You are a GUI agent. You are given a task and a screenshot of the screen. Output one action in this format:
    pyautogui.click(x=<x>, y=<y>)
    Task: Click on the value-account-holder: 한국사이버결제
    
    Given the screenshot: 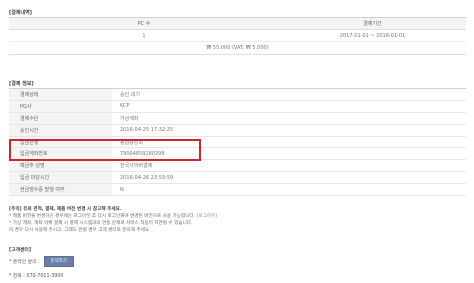 What is the action you would take?
    pyautogui.click(x=136, y=166)
    